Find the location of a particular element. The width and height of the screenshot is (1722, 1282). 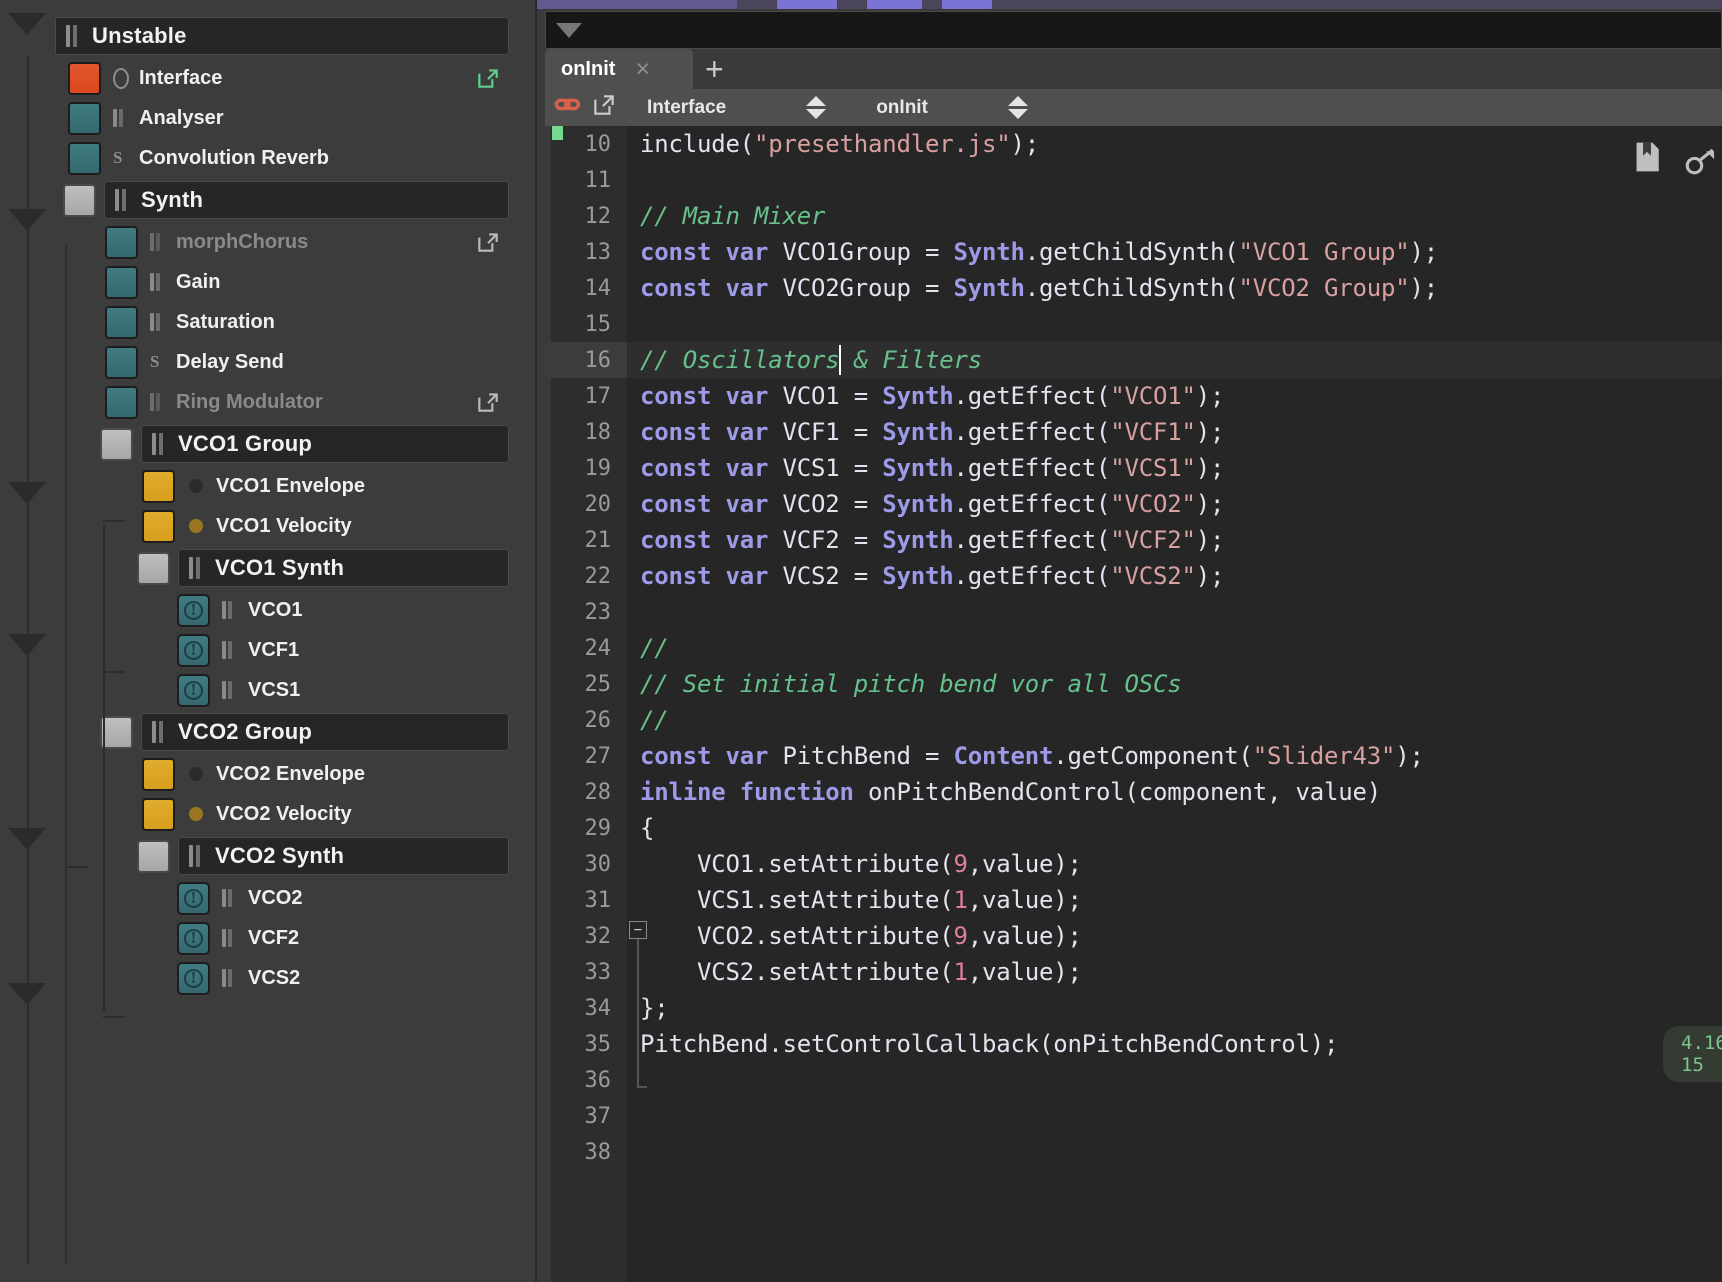

code-line: 38 is located at coordinates (1133, 1152).